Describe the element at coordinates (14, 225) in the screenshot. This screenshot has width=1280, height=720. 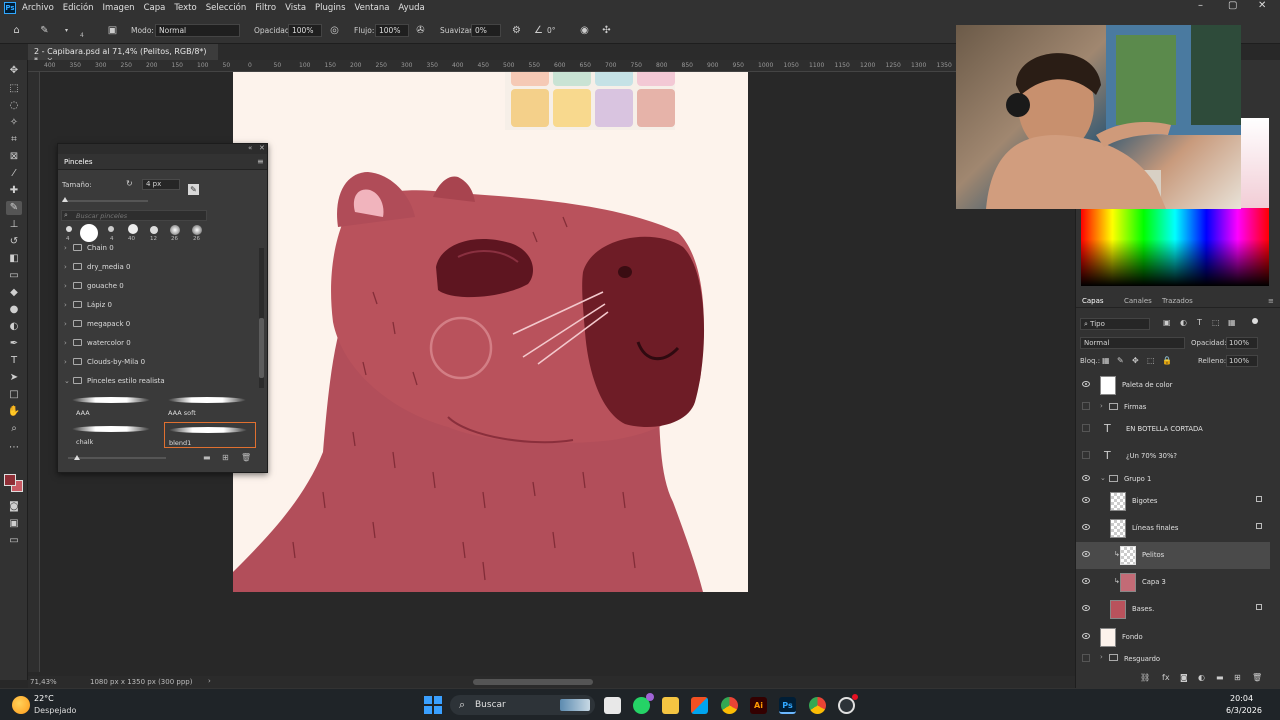
I see `clone-stamp-icon: ⊥` at that location.